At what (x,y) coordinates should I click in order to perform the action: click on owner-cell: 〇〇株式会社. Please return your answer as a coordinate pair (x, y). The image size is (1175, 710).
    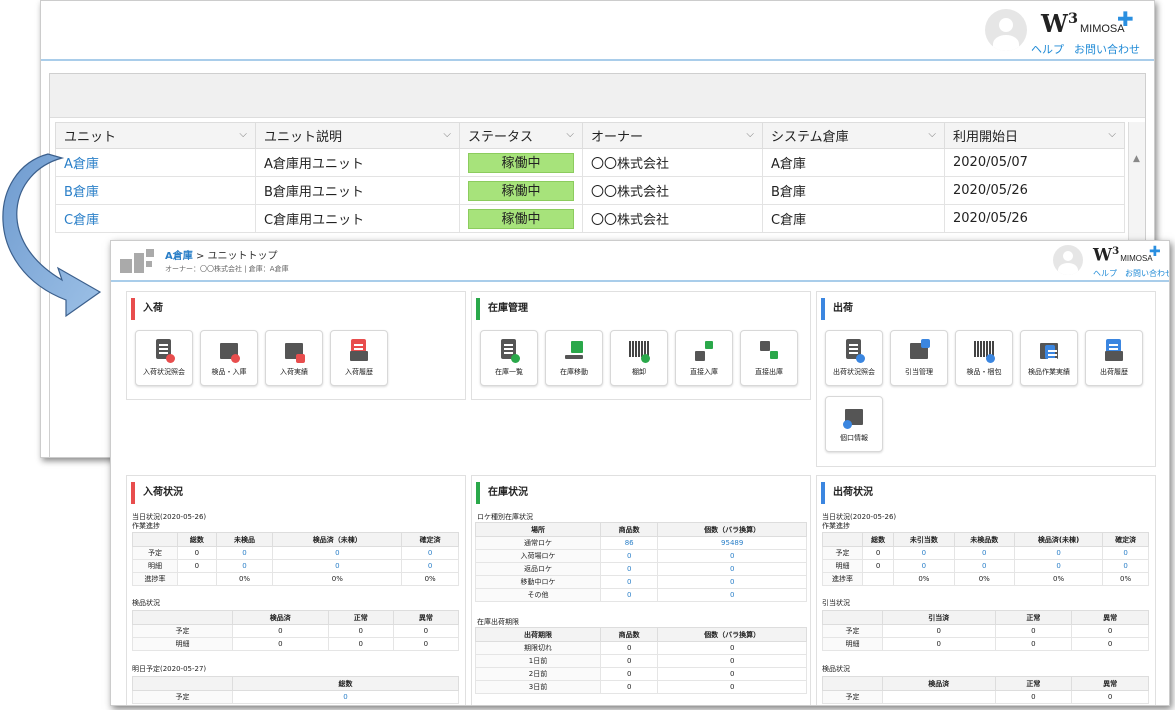
    Looking at the image, I should click on (672, 162).